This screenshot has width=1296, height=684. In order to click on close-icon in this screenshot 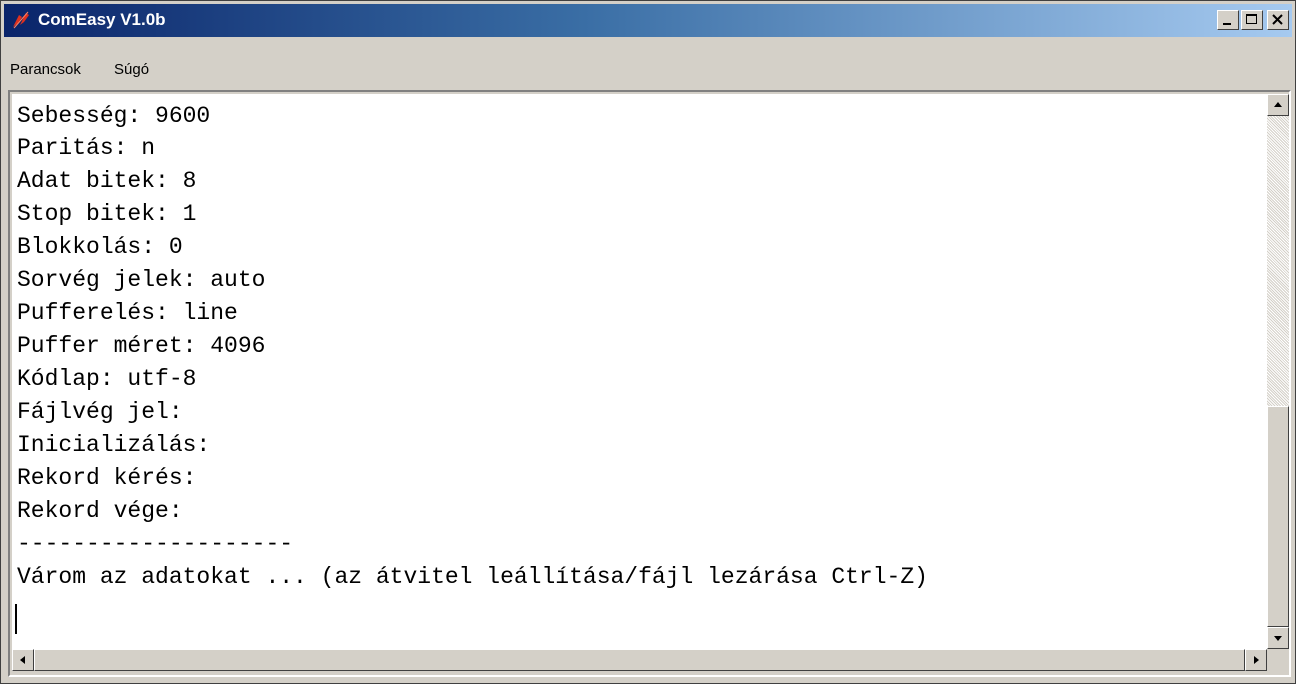, I will do `click(1277, 19)`.